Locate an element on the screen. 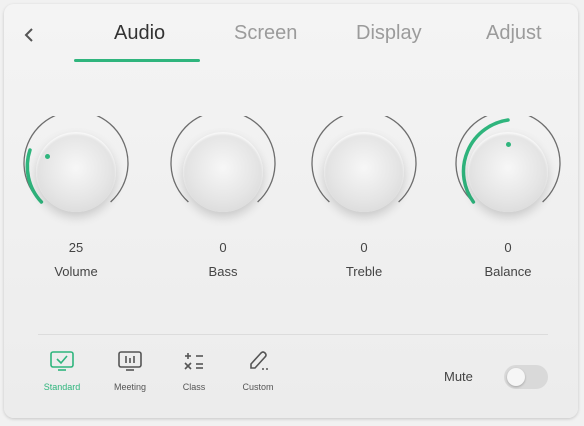 Image resolution: width=584 pixels, height=426 pixels. mode-class: Class is located at coordinates (194, 370).